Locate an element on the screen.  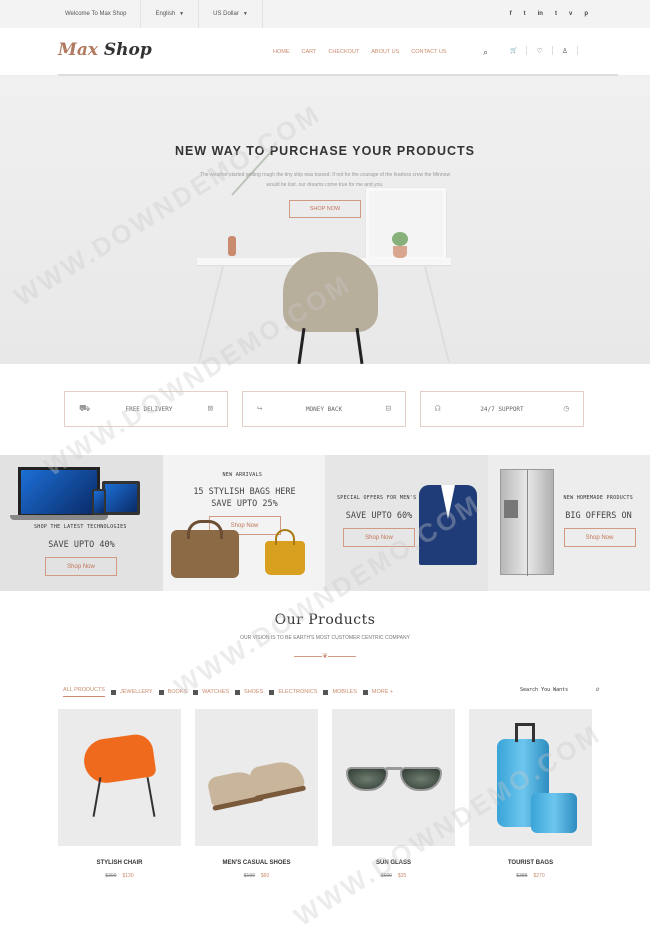
fridge-image is located at coordinates (526, 522).